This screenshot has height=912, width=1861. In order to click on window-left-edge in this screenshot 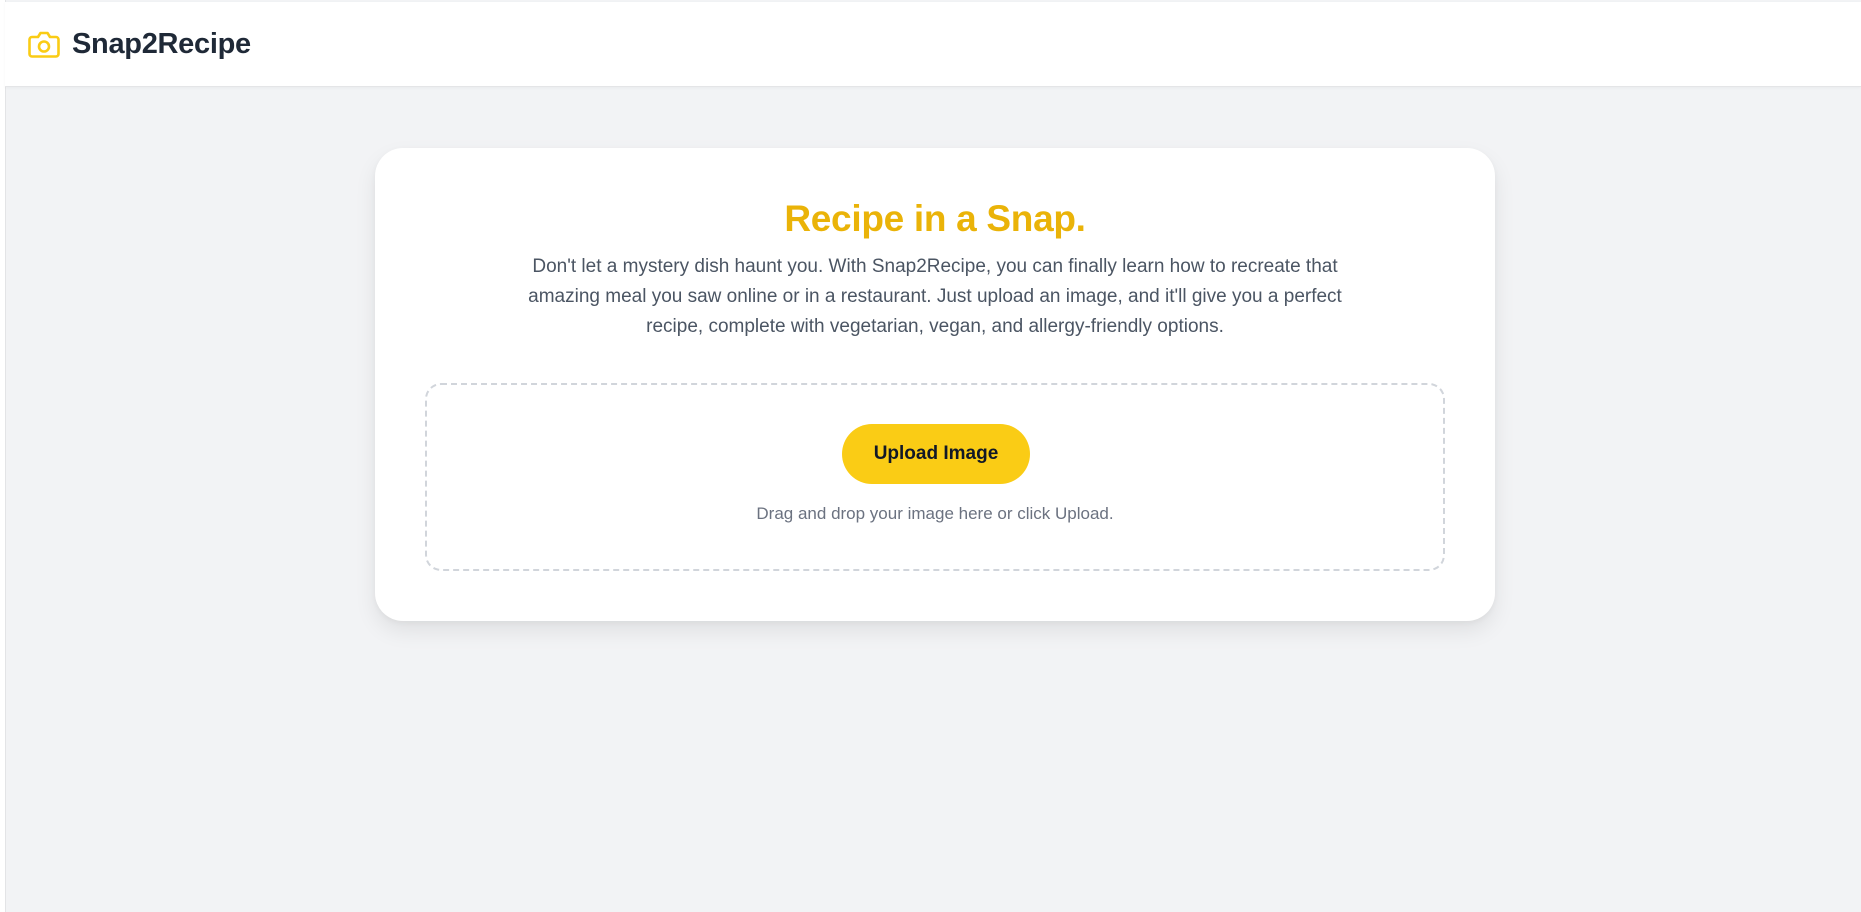, I will do `click(3, 456)`.